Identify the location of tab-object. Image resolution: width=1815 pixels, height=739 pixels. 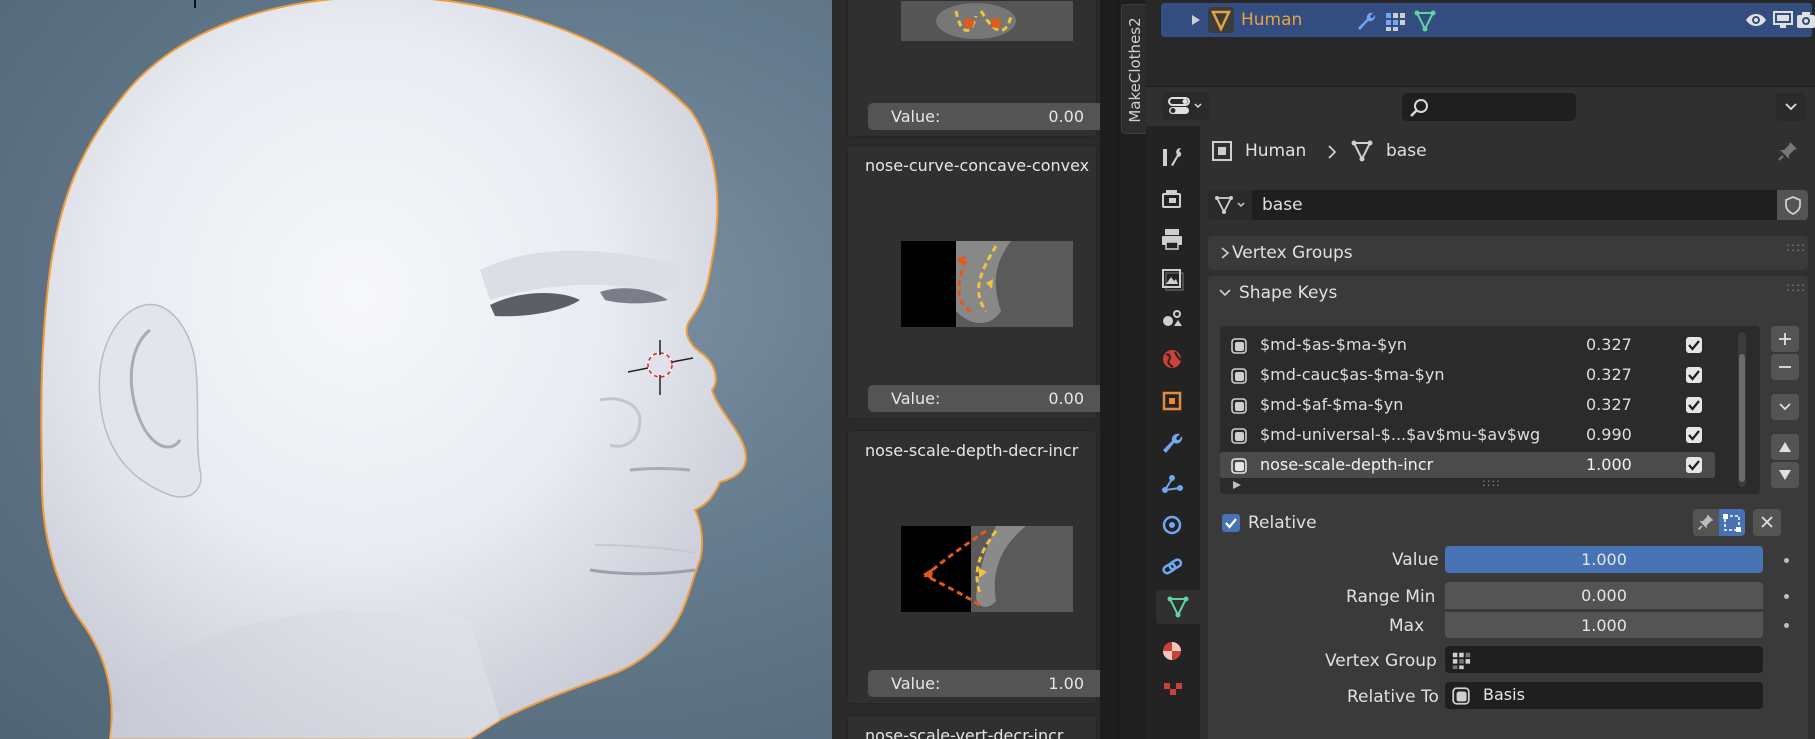
(1172, 401).